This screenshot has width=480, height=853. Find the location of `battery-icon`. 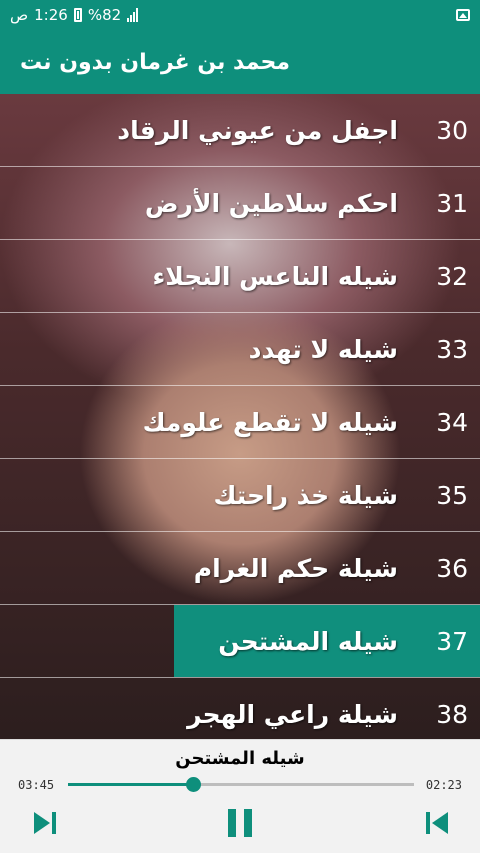

battery-icon is located at coordinates (77, 15).